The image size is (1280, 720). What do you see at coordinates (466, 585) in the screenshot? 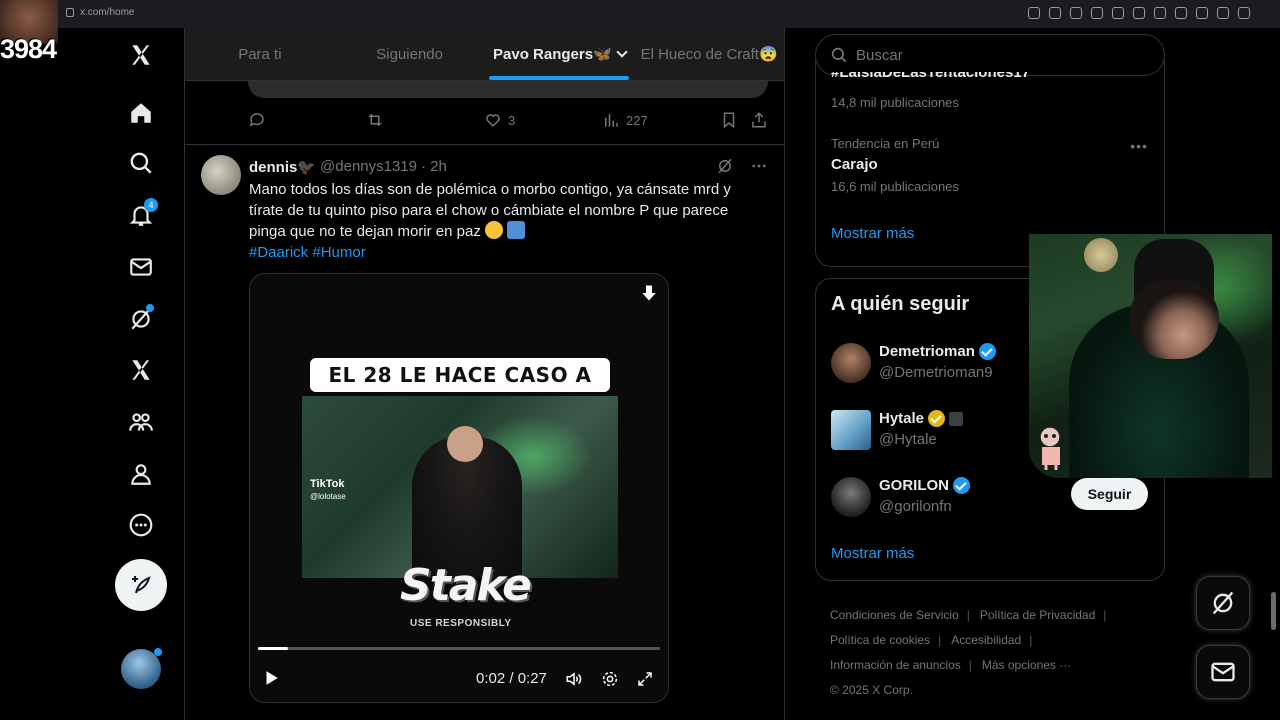
I see `sponsor-logo: Stake` at bounding box center [466, 585].